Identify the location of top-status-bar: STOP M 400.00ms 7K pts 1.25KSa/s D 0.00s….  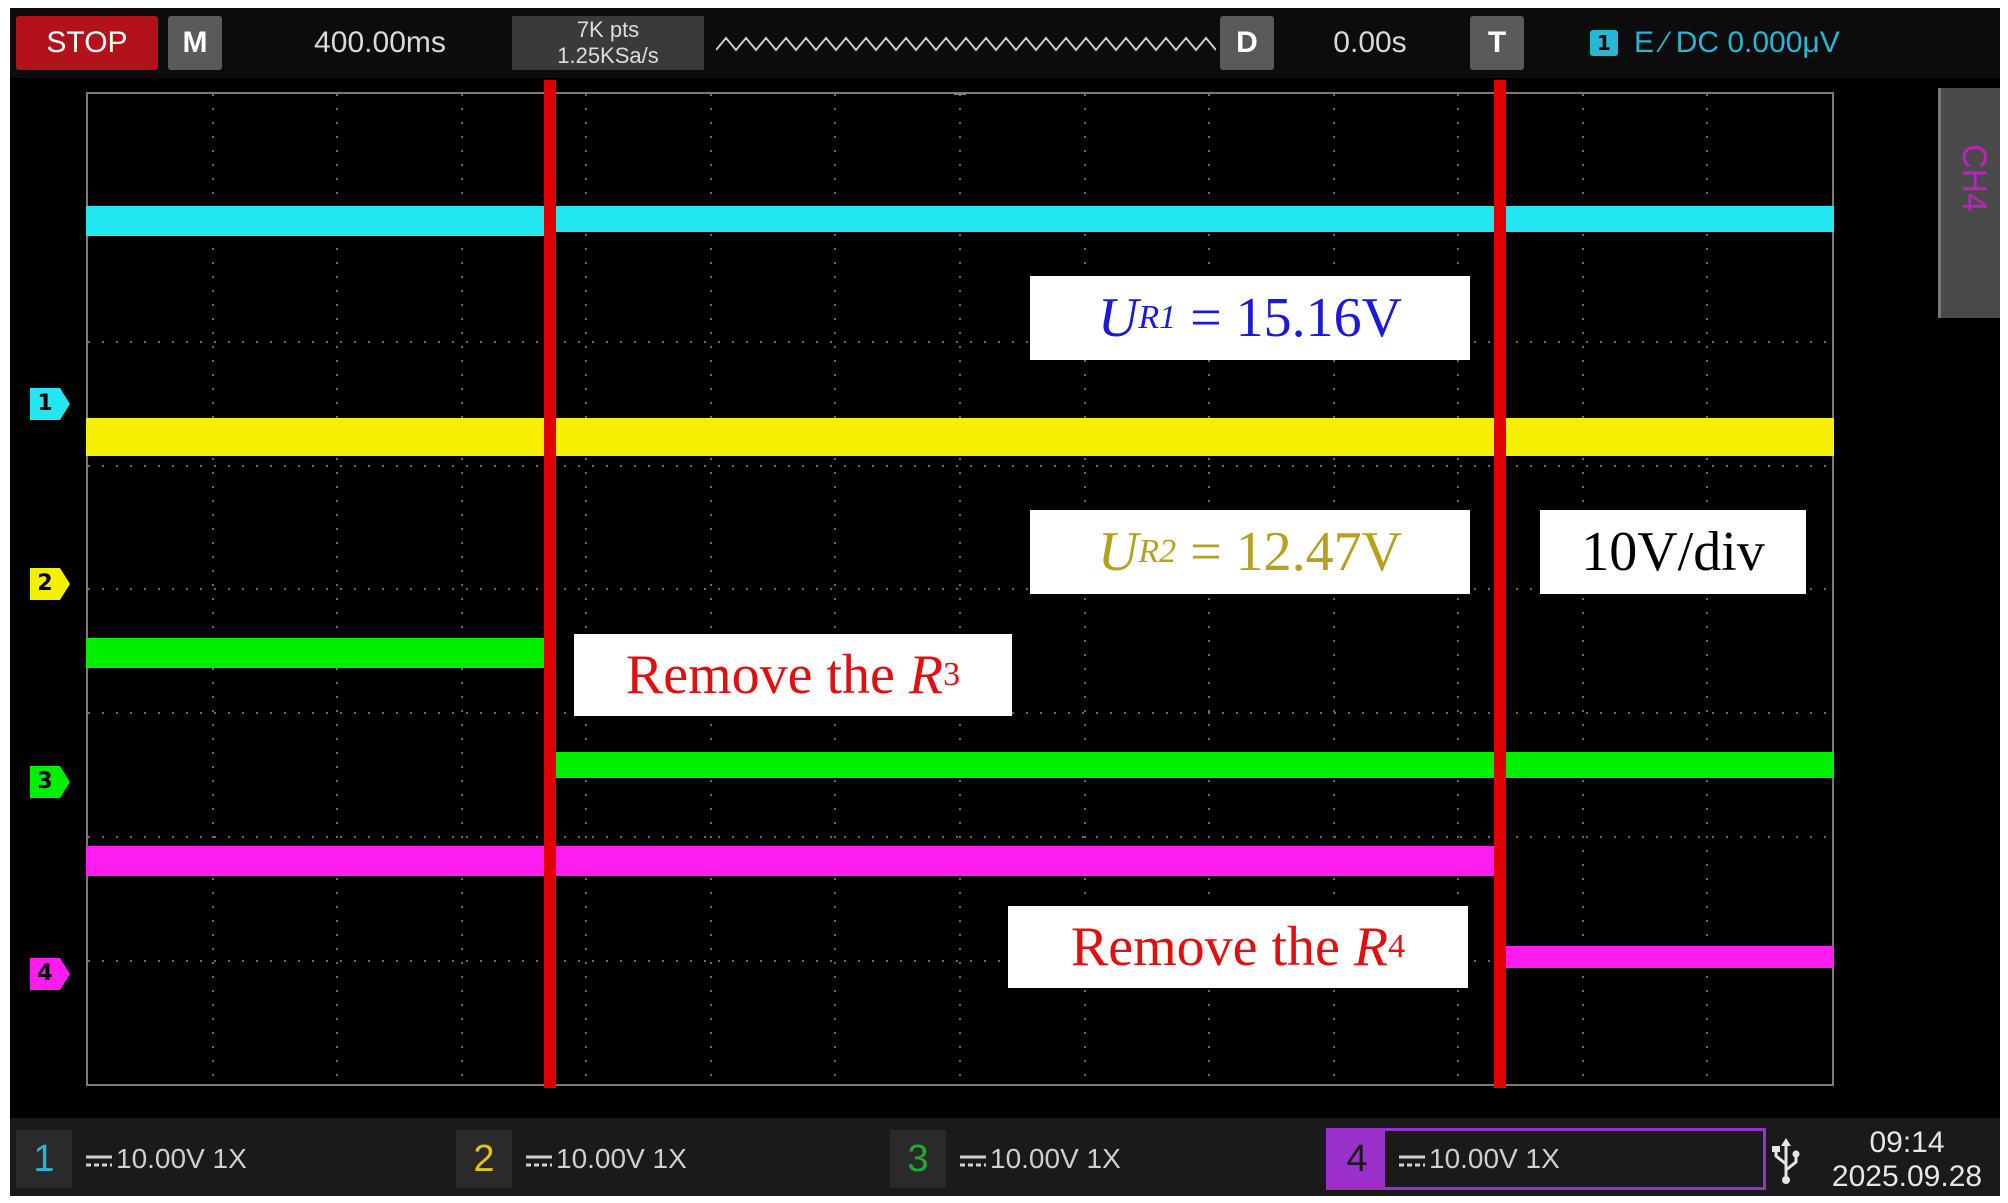
(1005, 43).